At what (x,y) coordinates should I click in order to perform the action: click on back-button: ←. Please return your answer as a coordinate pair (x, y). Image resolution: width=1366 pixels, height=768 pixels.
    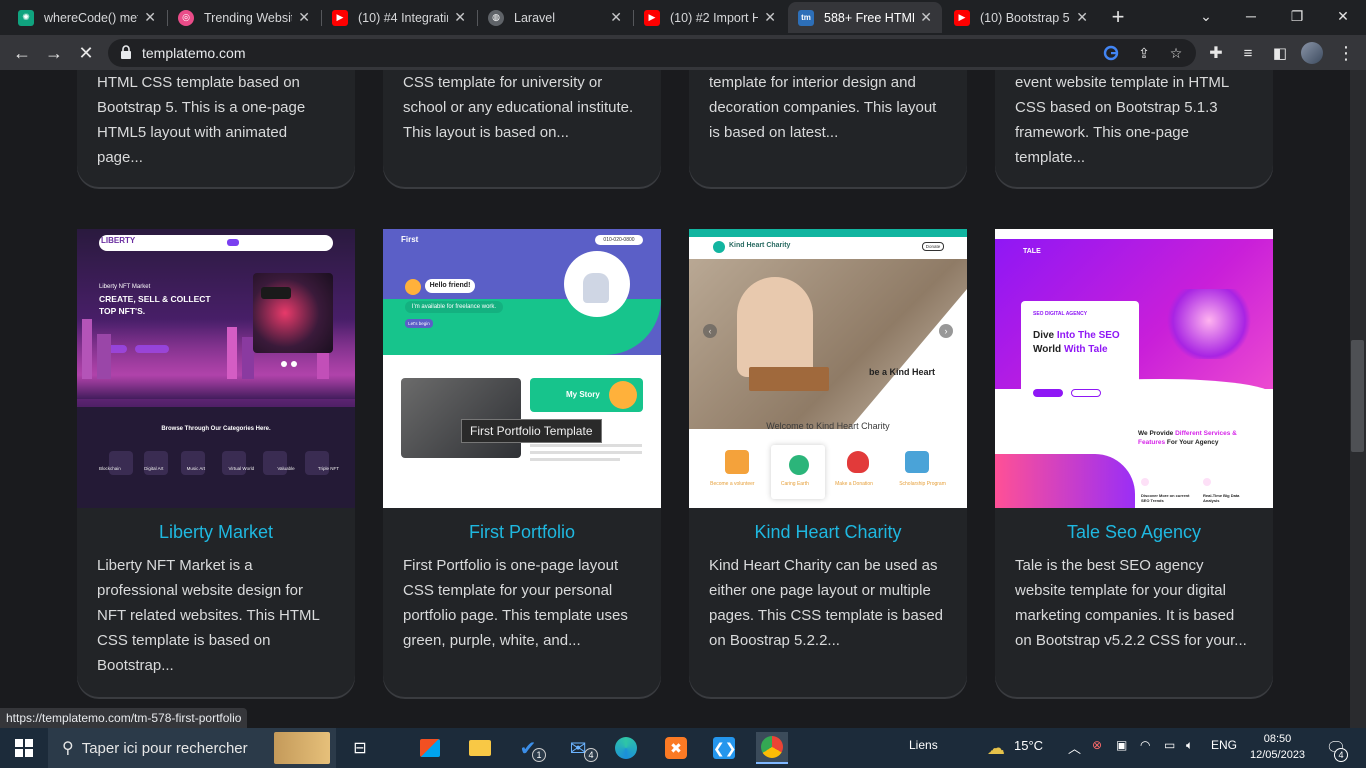
    Looking at the image, I should click on (22, 53).